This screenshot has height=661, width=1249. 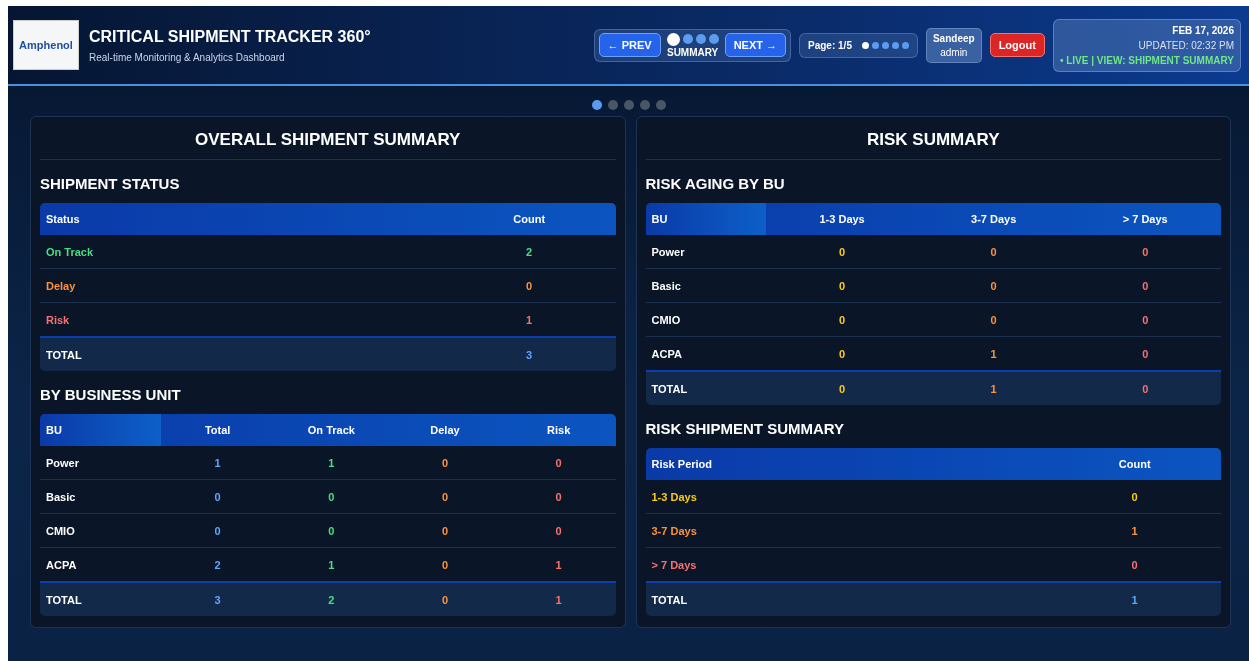 I want to click on company-logo: Amphenol, so click(x=46, y=45).